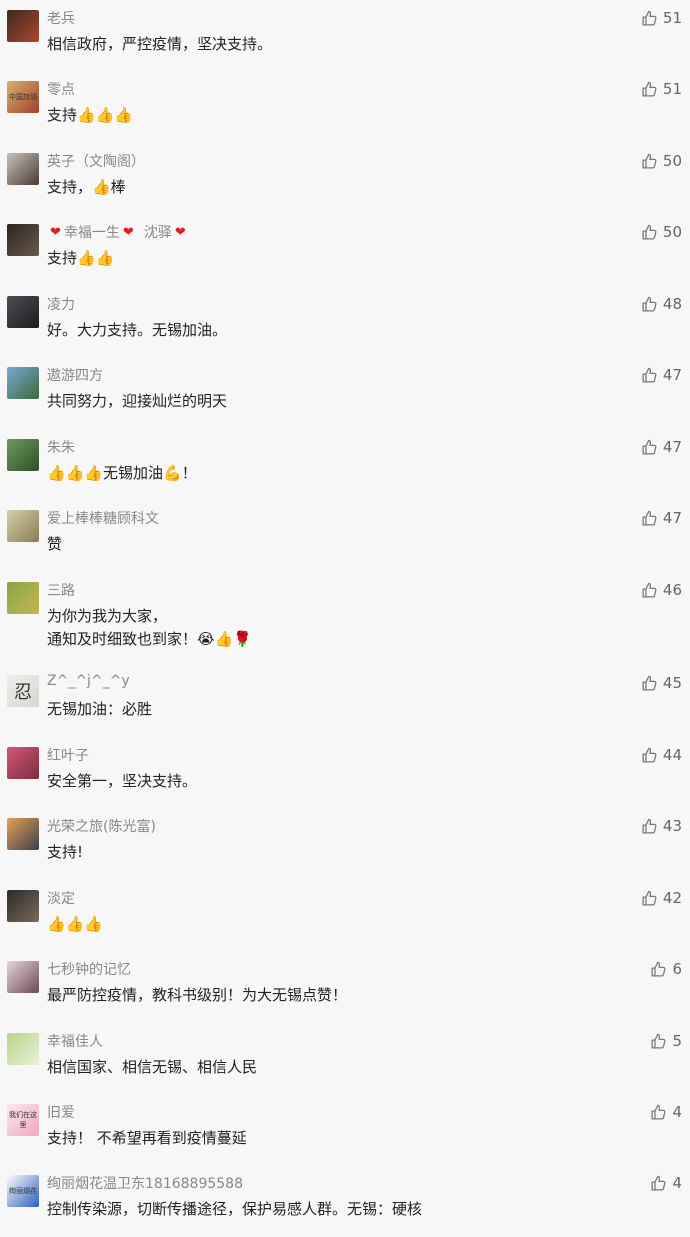  What do you see at coordinates (345, 845) in the screenshot?
I see `comment-item: 光荣之旅(陈光富) 支持! 43` at bounding box center [345, 845].